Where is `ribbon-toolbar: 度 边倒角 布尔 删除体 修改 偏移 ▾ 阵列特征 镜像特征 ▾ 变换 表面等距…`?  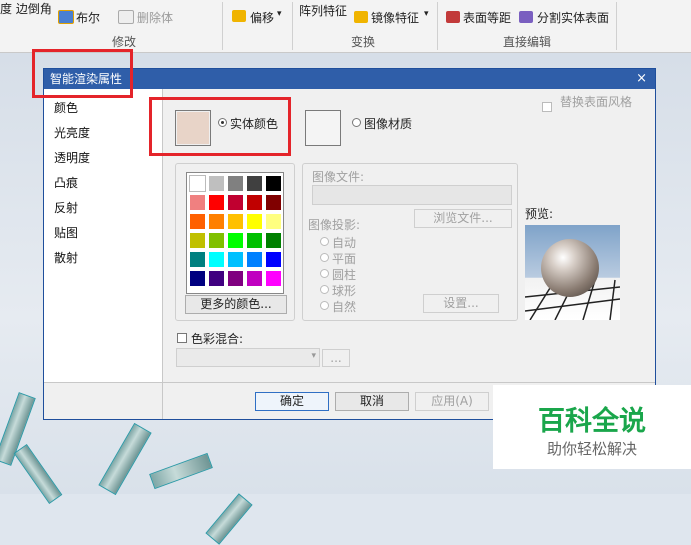 ribbon-toolbar: 度 边倒角 布尔 删除体 修改 偏移 ▾ 阵列特征 镜像特征 ▾ 变换 表面等距… is located at coordinates (345, 26).